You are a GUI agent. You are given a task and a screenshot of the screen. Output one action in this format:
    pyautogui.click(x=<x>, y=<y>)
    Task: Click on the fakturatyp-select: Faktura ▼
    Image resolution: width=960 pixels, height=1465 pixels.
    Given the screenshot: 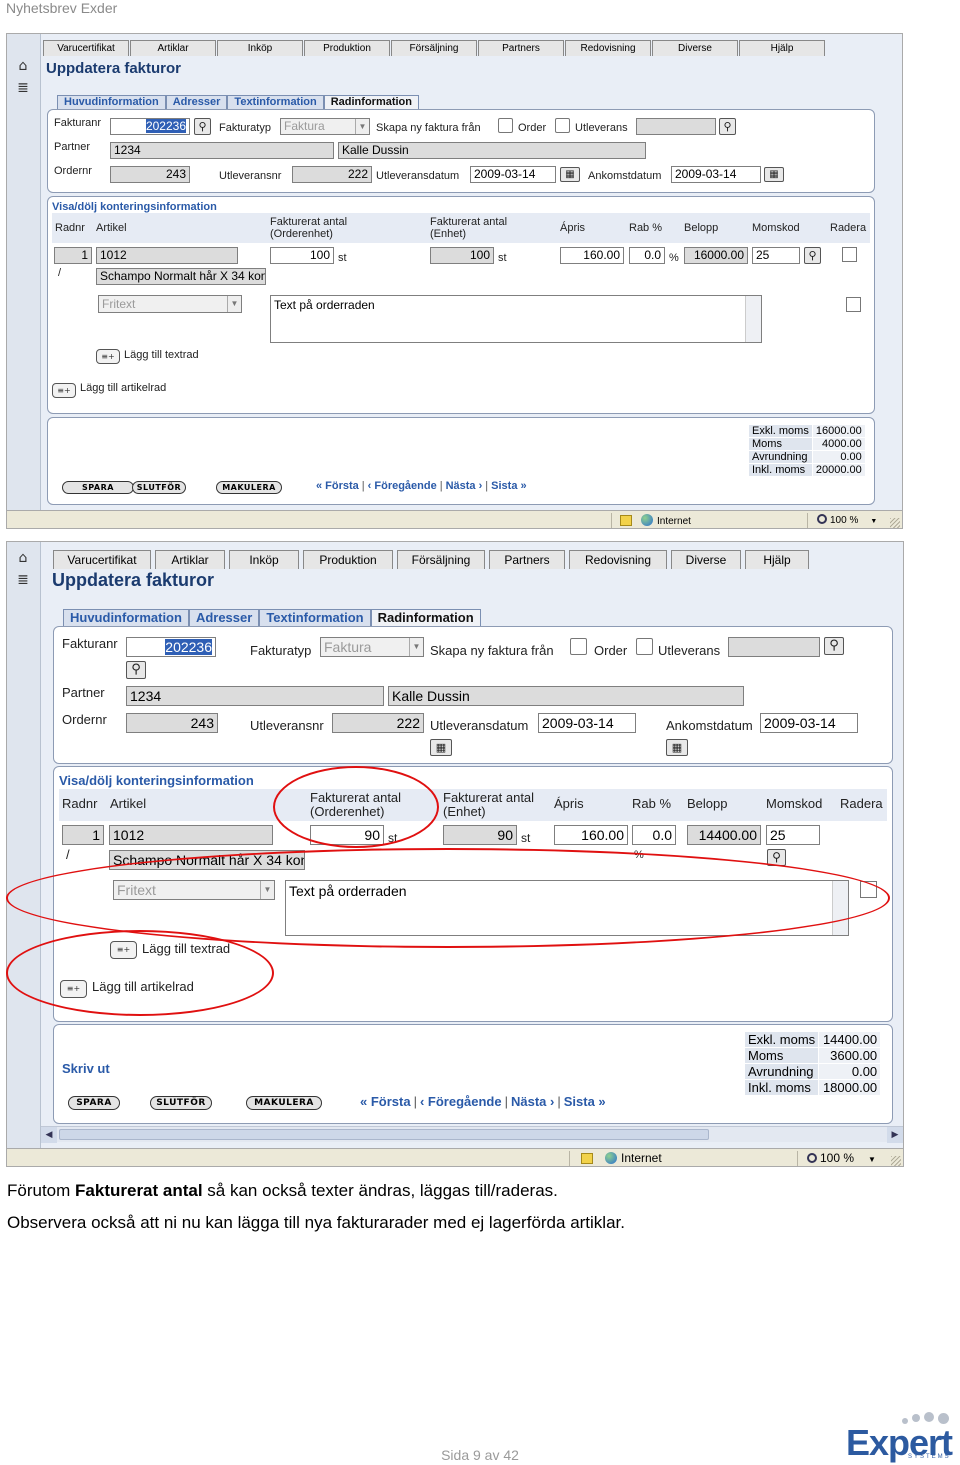 What is the action you would take?
    pyautogui.click(x=372, y=647)
    